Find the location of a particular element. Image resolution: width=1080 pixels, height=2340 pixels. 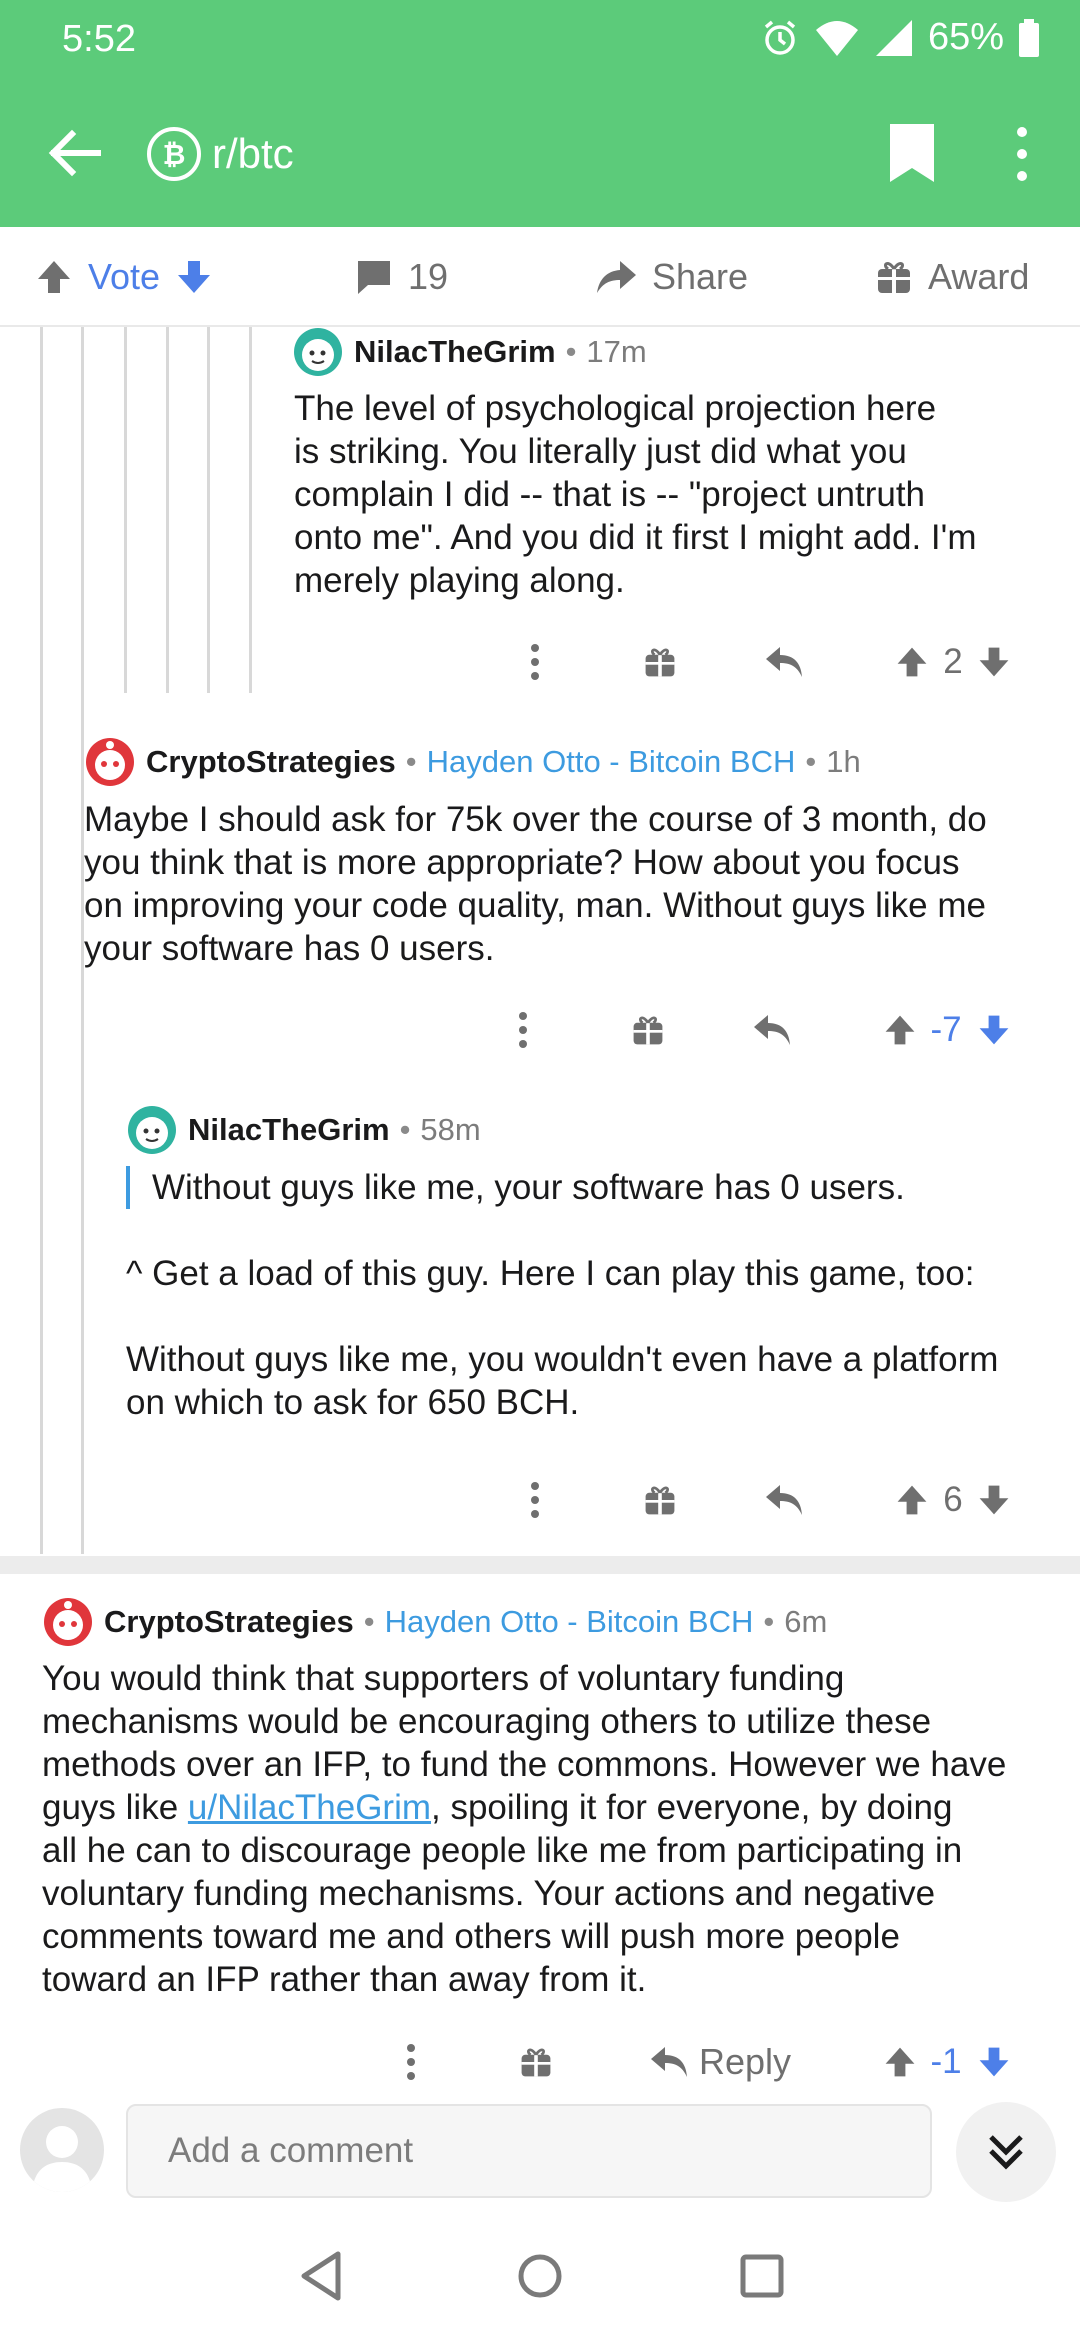

bookmark-button is located at coordinates (912, 153).